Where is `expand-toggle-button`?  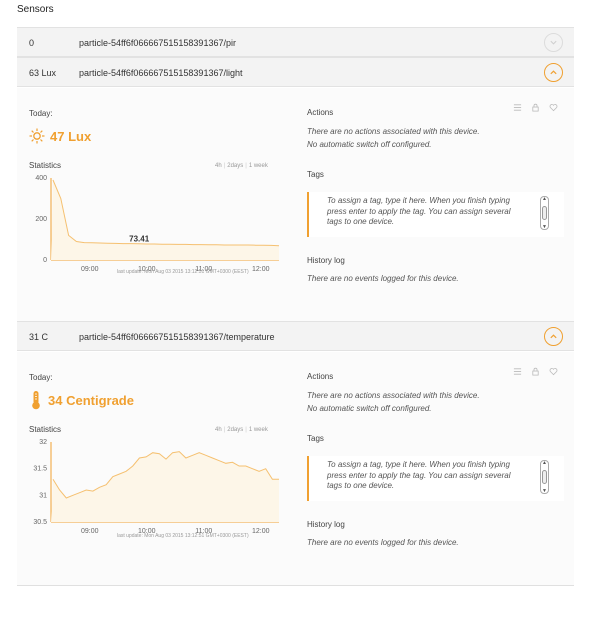 expand-toggle-button is located at coordinates (553, 42).